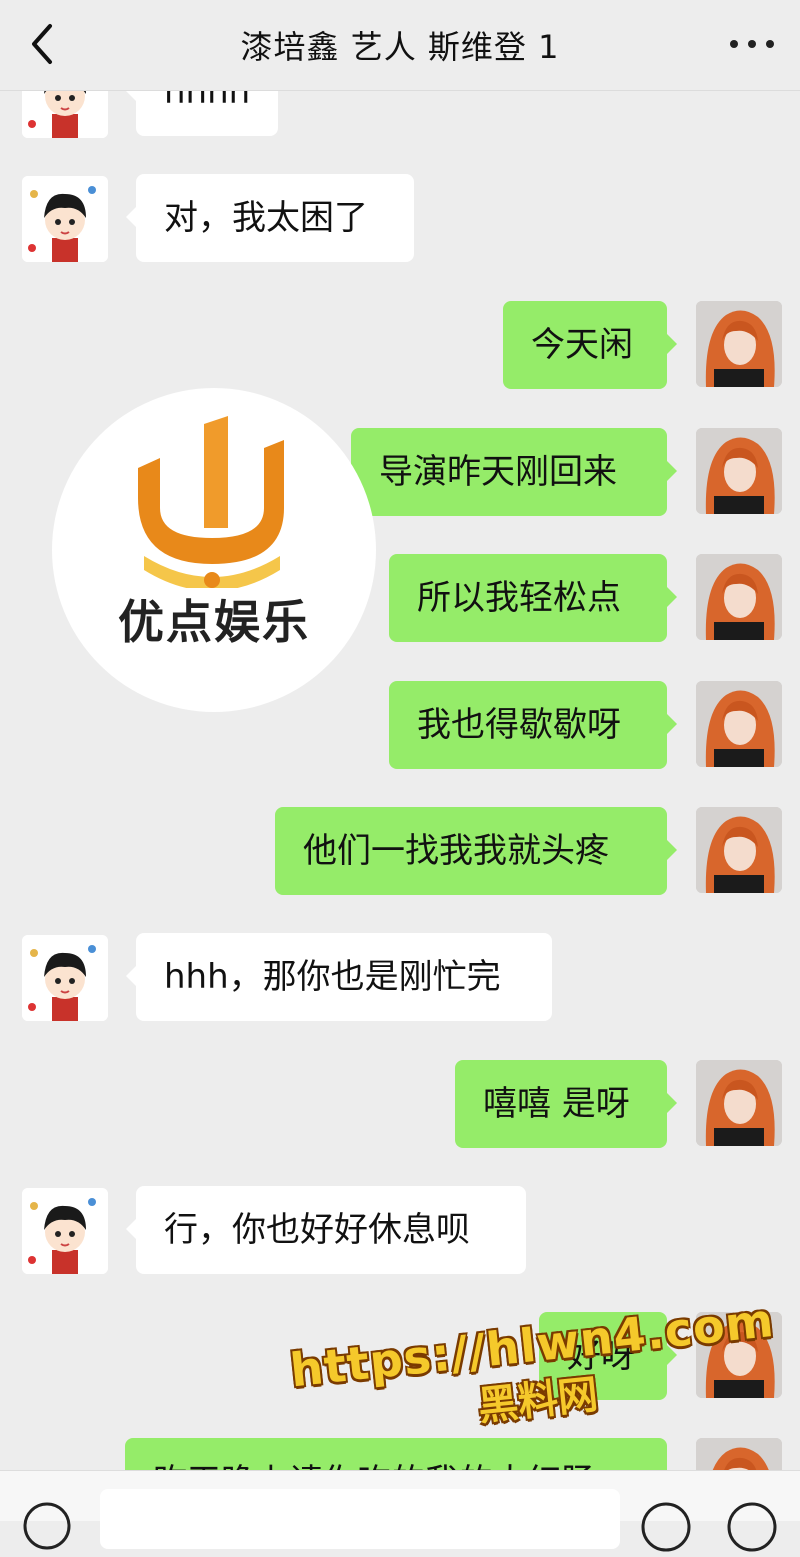 The height and width of the screenshot is (1557, 800). What do you see at coordinates (566, 1104) in the screenshot?
I see `message-bubble-outgoing: 嘻嘻 是呀` at bounding box center [566, 1104].